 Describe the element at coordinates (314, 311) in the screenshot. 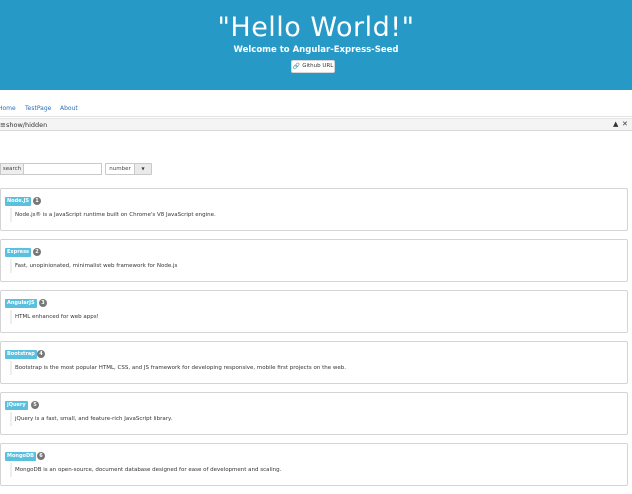

I see `list-item: AngularJS 3 HTML enhanced for web apps!` at that location.